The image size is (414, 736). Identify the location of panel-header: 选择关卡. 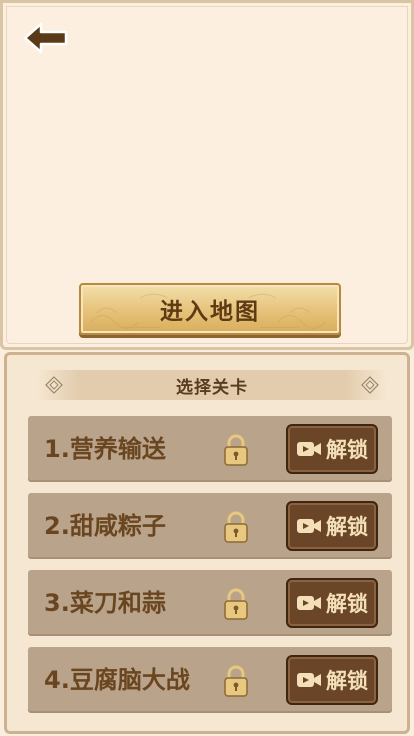
(212, 385).